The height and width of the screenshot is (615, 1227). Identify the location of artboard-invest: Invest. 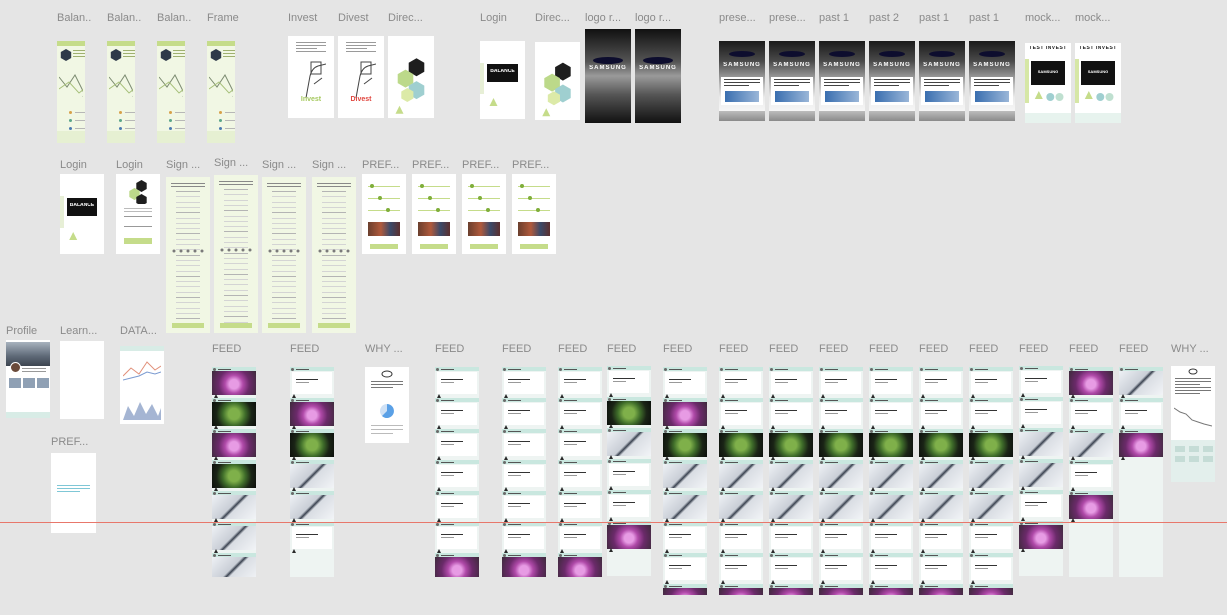
(311, 77).